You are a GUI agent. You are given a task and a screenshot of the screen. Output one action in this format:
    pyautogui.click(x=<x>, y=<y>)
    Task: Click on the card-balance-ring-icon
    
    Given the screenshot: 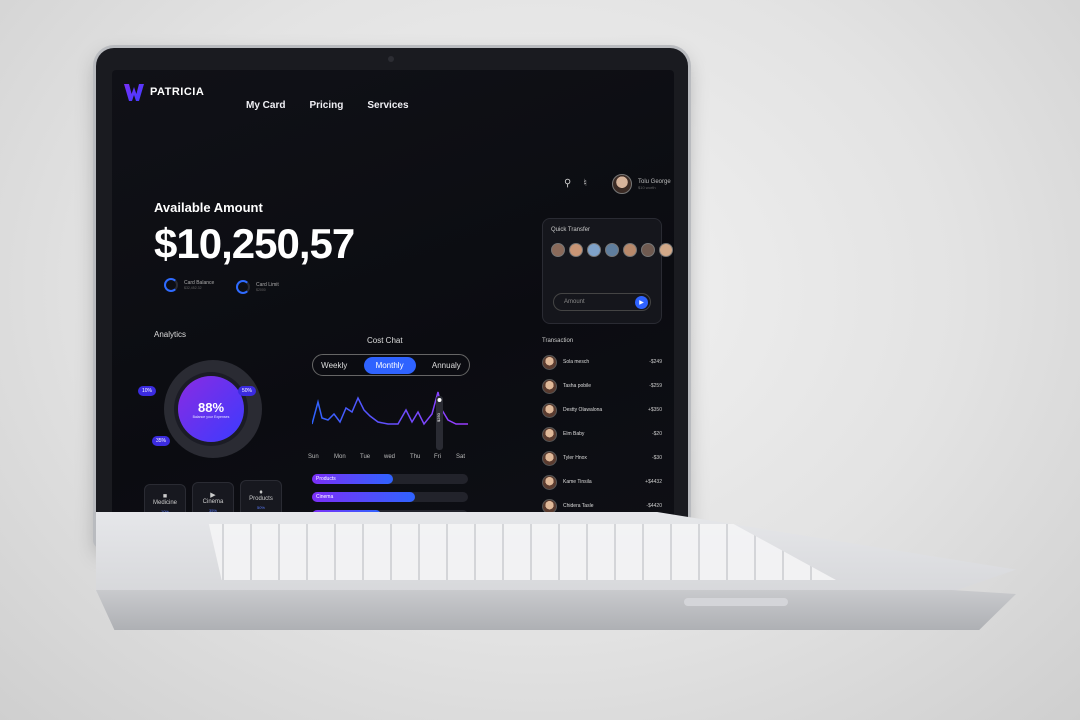 What is the action you would take?
    pyautogui.click(x=171, y=285)
    